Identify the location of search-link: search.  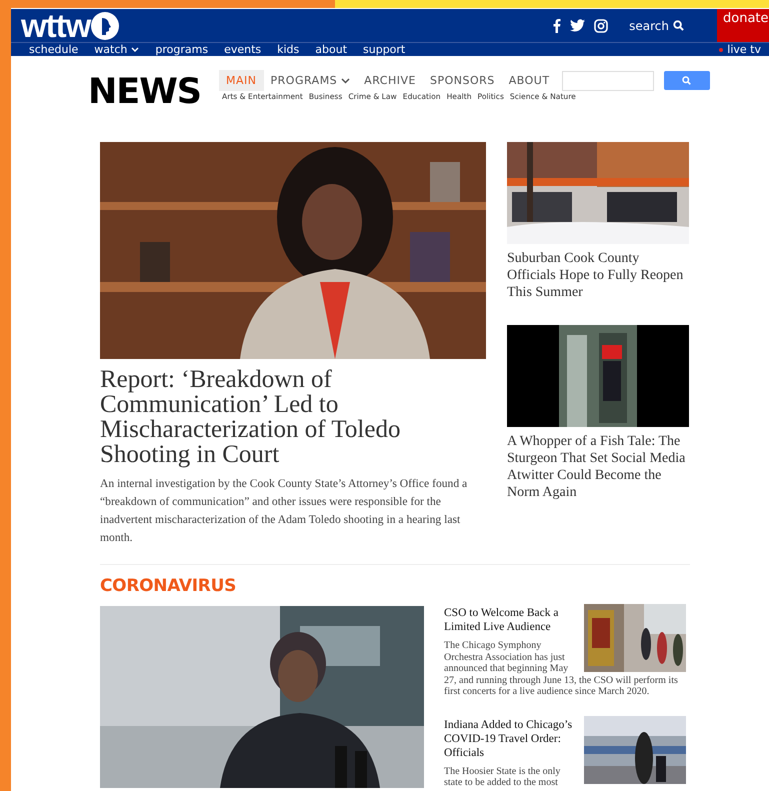
(649, 25).